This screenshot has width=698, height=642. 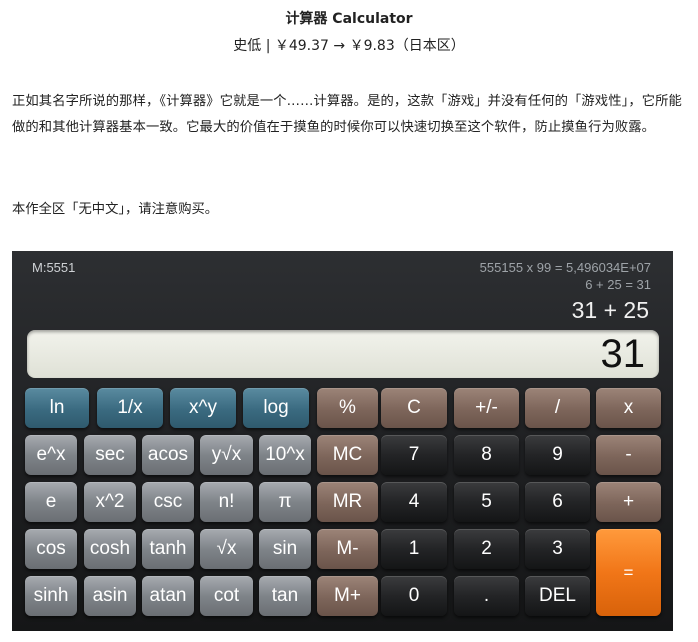 What do you see at coordinates (414, 549) in the screenshot?
I see `digit-1-key: 1` at bounding box center [414, 549].